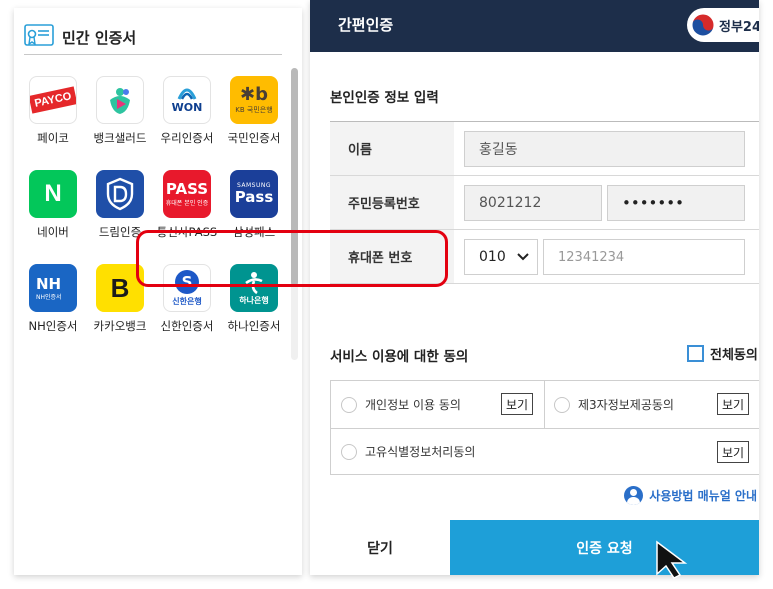  What do you see at coordinates (392, 148) in the screenshot?
I see `name-label: 이름` at bounding box center [392, 148].